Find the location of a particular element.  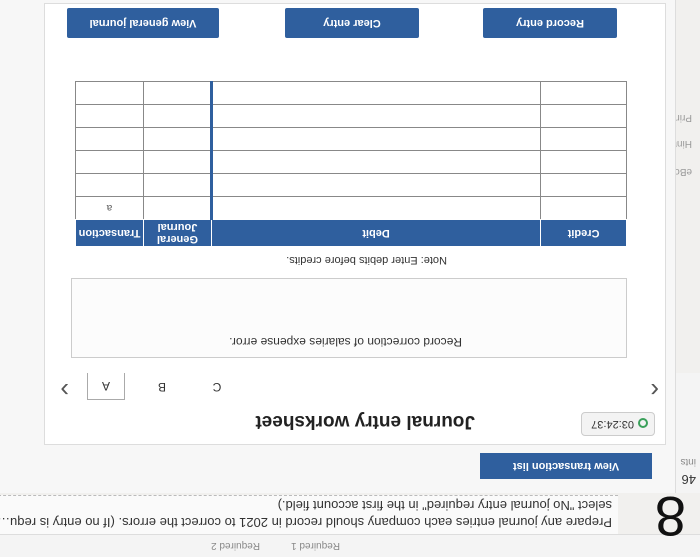

prev-arrow-icon: ‹ is located at coordinates (654, 390).